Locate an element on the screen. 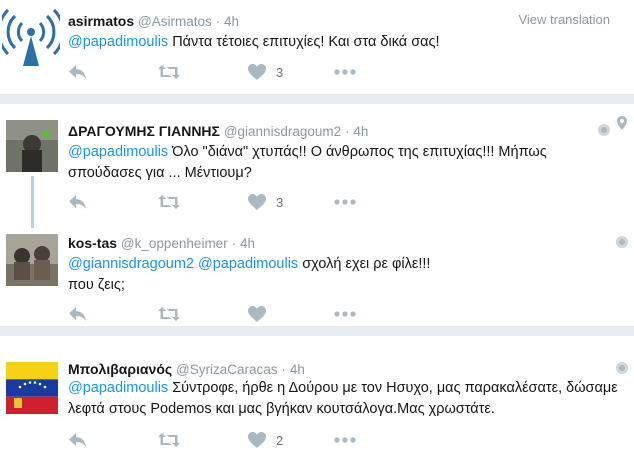  like-count: 2 is located at coordinates (280, 440).